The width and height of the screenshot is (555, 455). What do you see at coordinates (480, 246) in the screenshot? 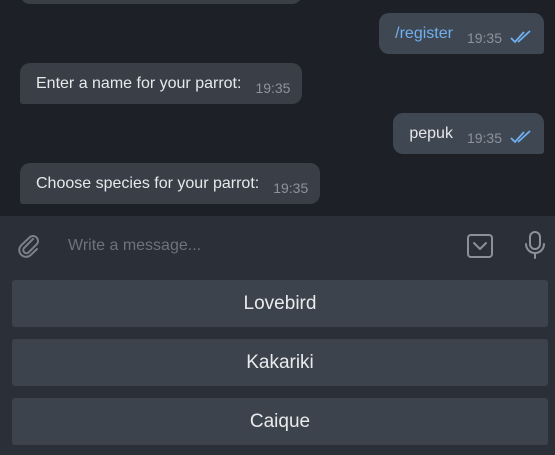
I see `bot-keyboard-icon` at bounding box center [480, 246].